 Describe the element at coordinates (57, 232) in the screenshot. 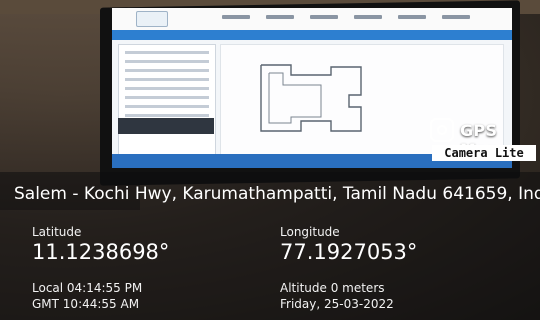

I see `latitude-label: Latitude` at that location.